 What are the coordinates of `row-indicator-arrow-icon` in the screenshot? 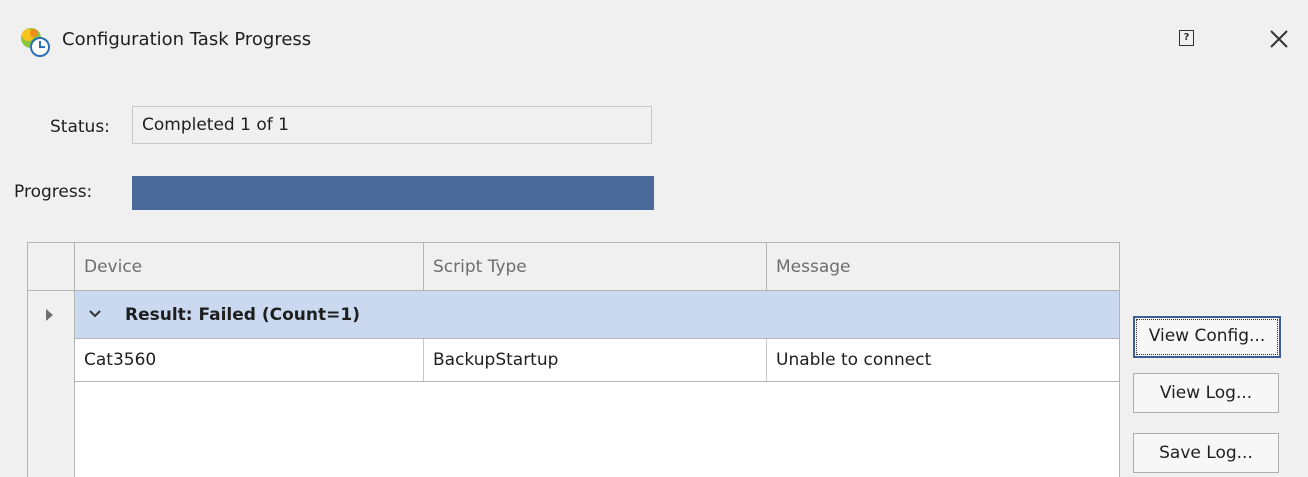 It's located at (49, 315).